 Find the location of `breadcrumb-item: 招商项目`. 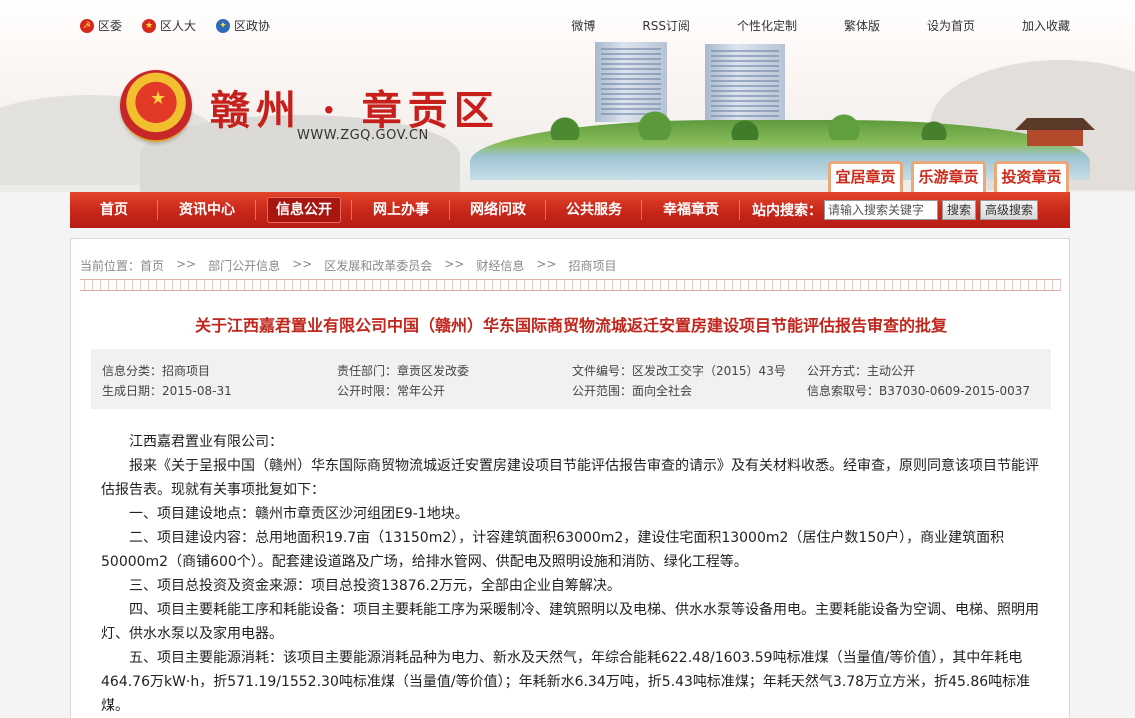

breadcrumb-item: 招商项目 is located at coordinates (593, 265).